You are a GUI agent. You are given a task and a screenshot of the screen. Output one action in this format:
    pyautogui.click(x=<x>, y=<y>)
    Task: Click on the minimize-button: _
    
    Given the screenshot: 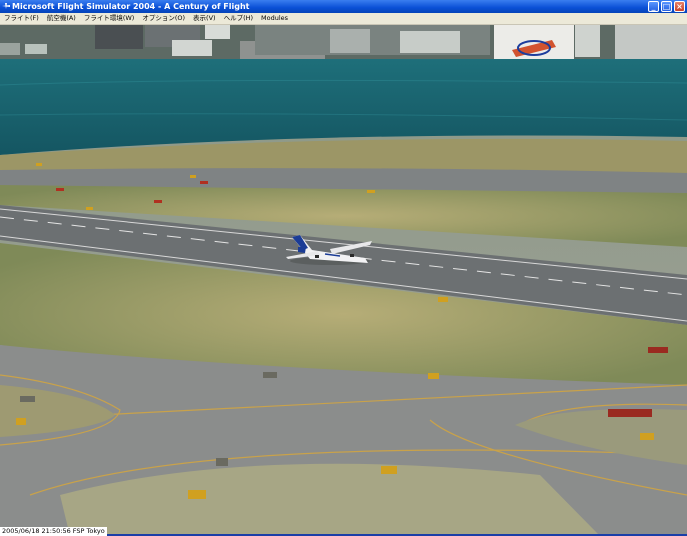 What is the action you would take?
    pyautogui.click(x=653, y=6)
    